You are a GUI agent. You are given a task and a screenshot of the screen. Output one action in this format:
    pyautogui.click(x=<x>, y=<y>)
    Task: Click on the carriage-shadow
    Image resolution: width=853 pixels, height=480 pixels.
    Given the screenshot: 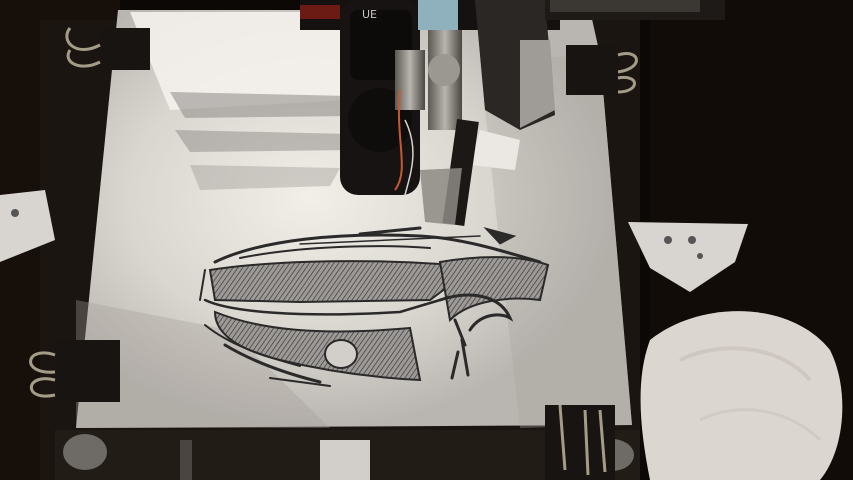 What is the action you would take?
    pyautogui.click(x=260, y=105)
    